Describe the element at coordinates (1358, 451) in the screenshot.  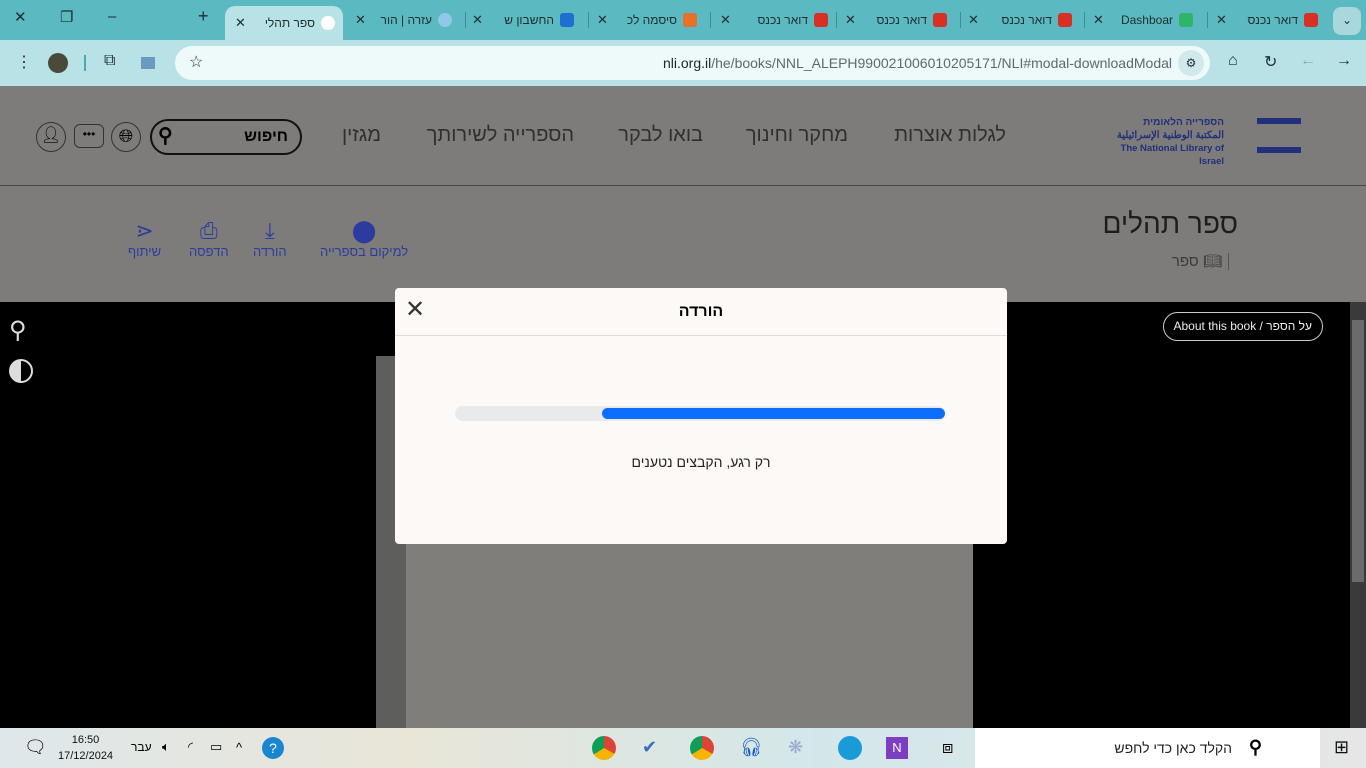
I see `scrollbar-thumb` at that location.